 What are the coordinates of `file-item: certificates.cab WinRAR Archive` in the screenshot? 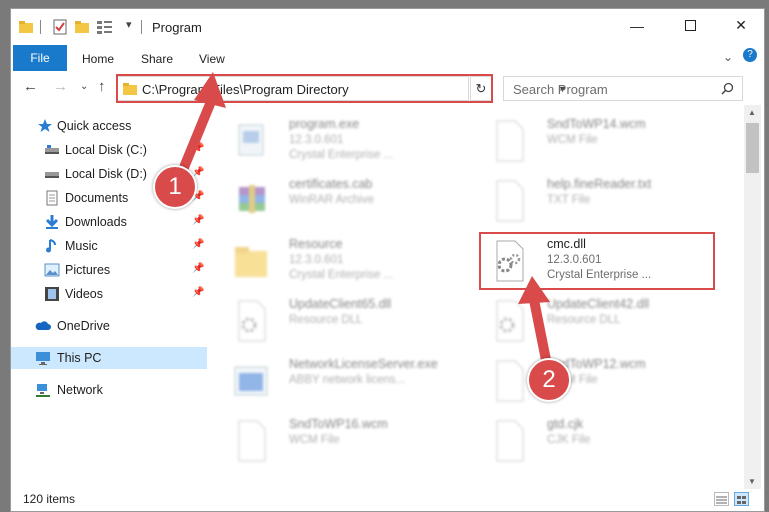 It's located at (341, 201).